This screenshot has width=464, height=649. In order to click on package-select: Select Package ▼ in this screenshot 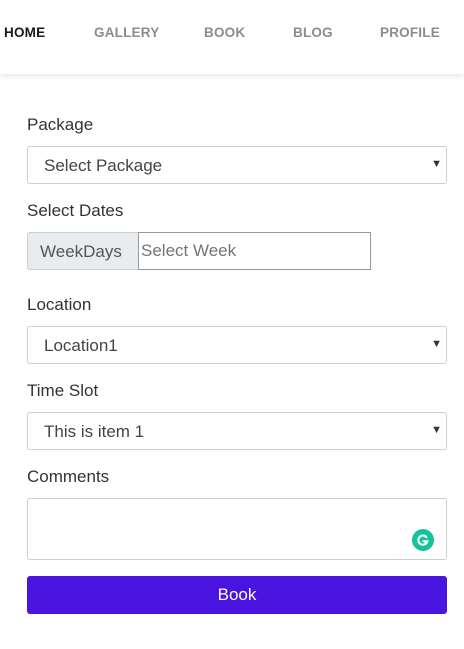, I will do `click(237, 165)`.